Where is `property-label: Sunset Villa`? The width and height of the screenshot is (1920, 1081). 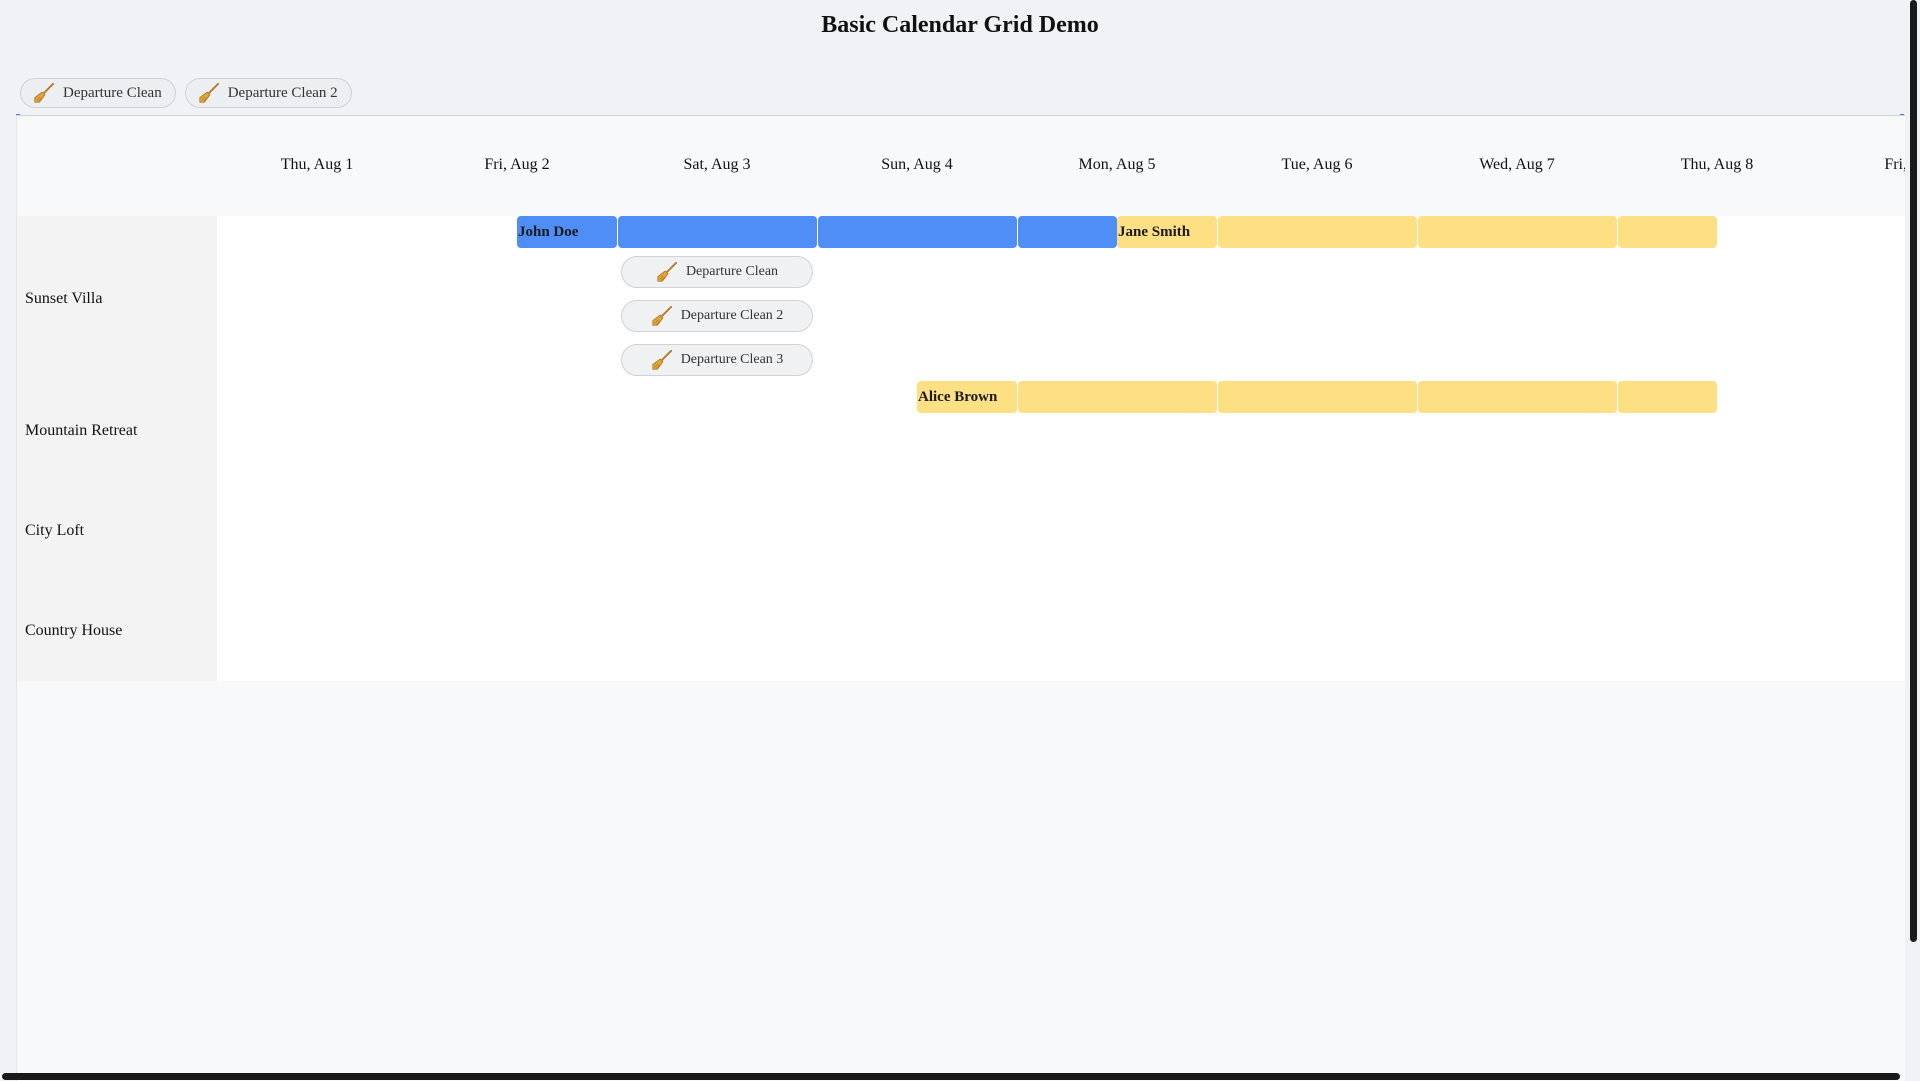
property-label: Sunset Villa is located at coordinates (64, 298).